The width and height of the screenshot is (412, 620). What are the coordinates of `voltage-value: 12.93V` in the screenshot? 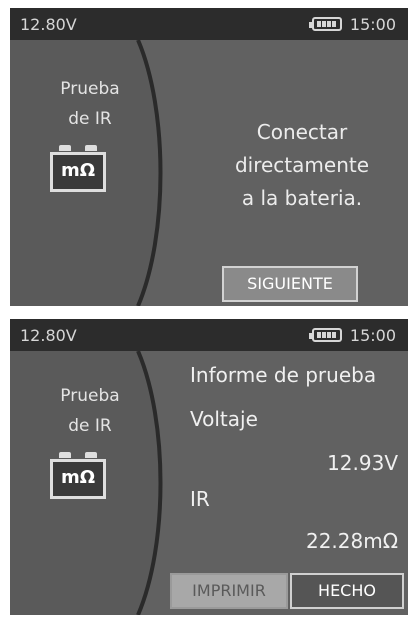 It's located at (362, 463).